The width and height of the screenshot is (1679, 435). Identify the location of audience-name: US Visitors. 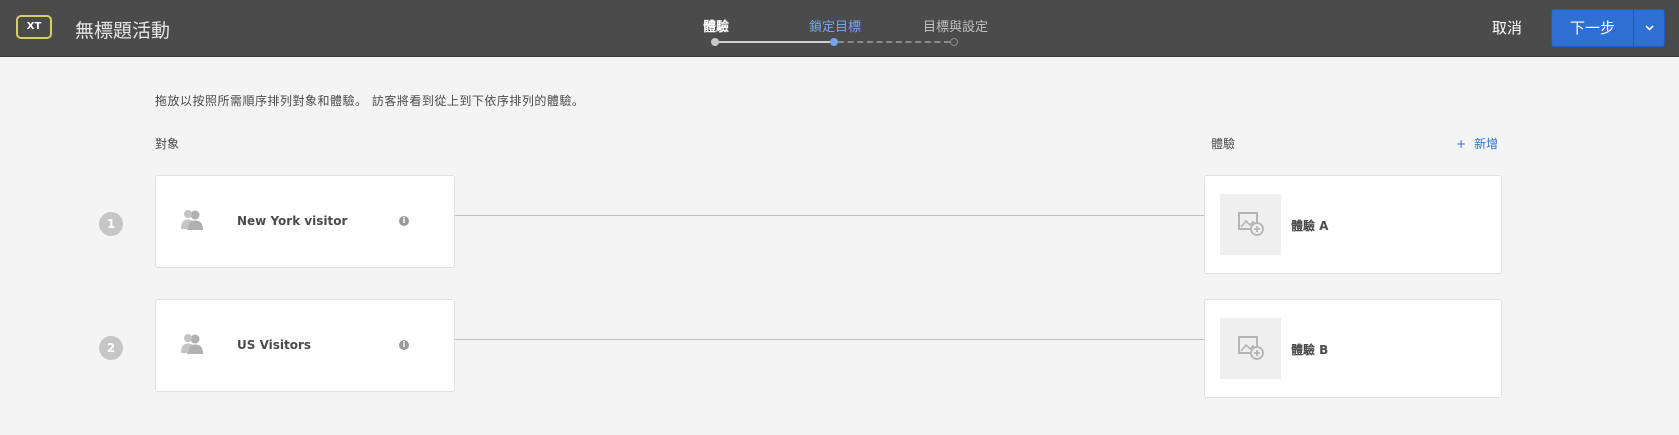
(274, 345).